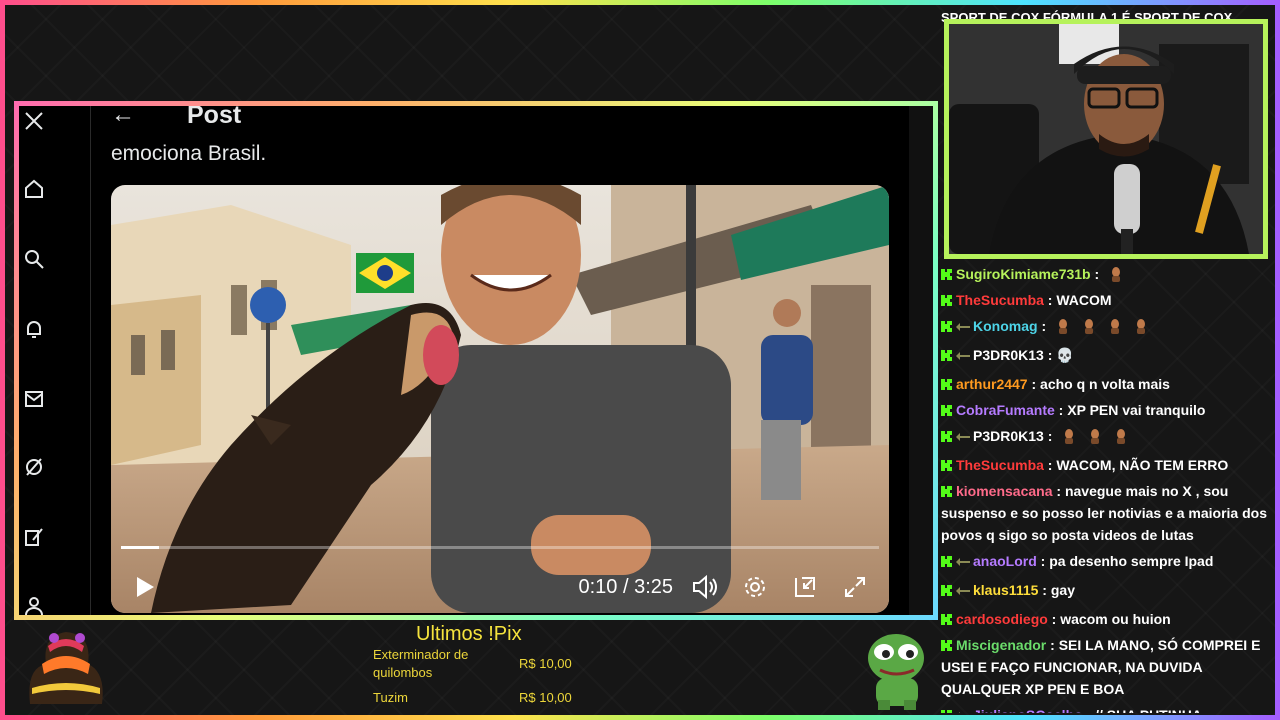 This screenshot has height=720, width=1280. Describe the element at coordinates (1106, 437) in the screenshot. I see `chat-message: P3DR0K13 :` at that location.